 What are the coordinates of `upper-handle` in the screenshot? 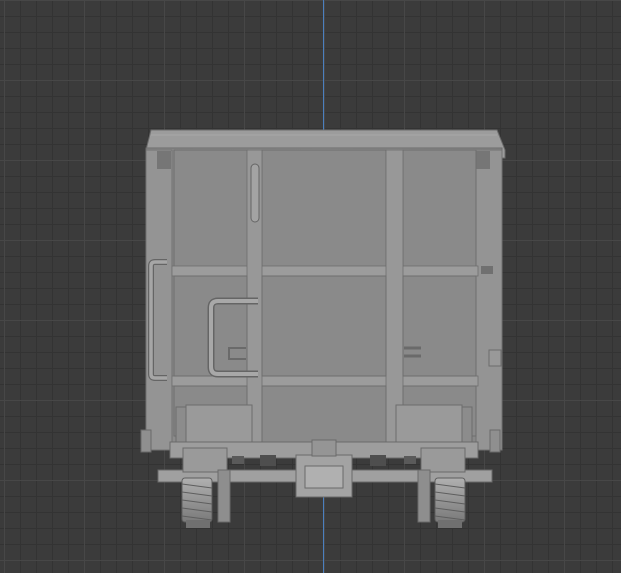 It's located at (255, 193).